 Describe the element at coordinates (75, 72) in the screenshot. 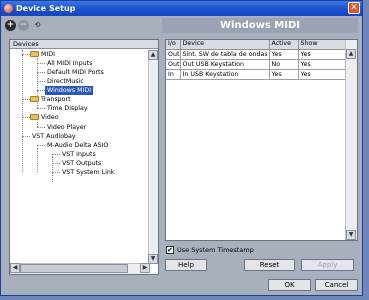

I see `tree-item-default-midi-ports: Default MIDI Ports` at that location.